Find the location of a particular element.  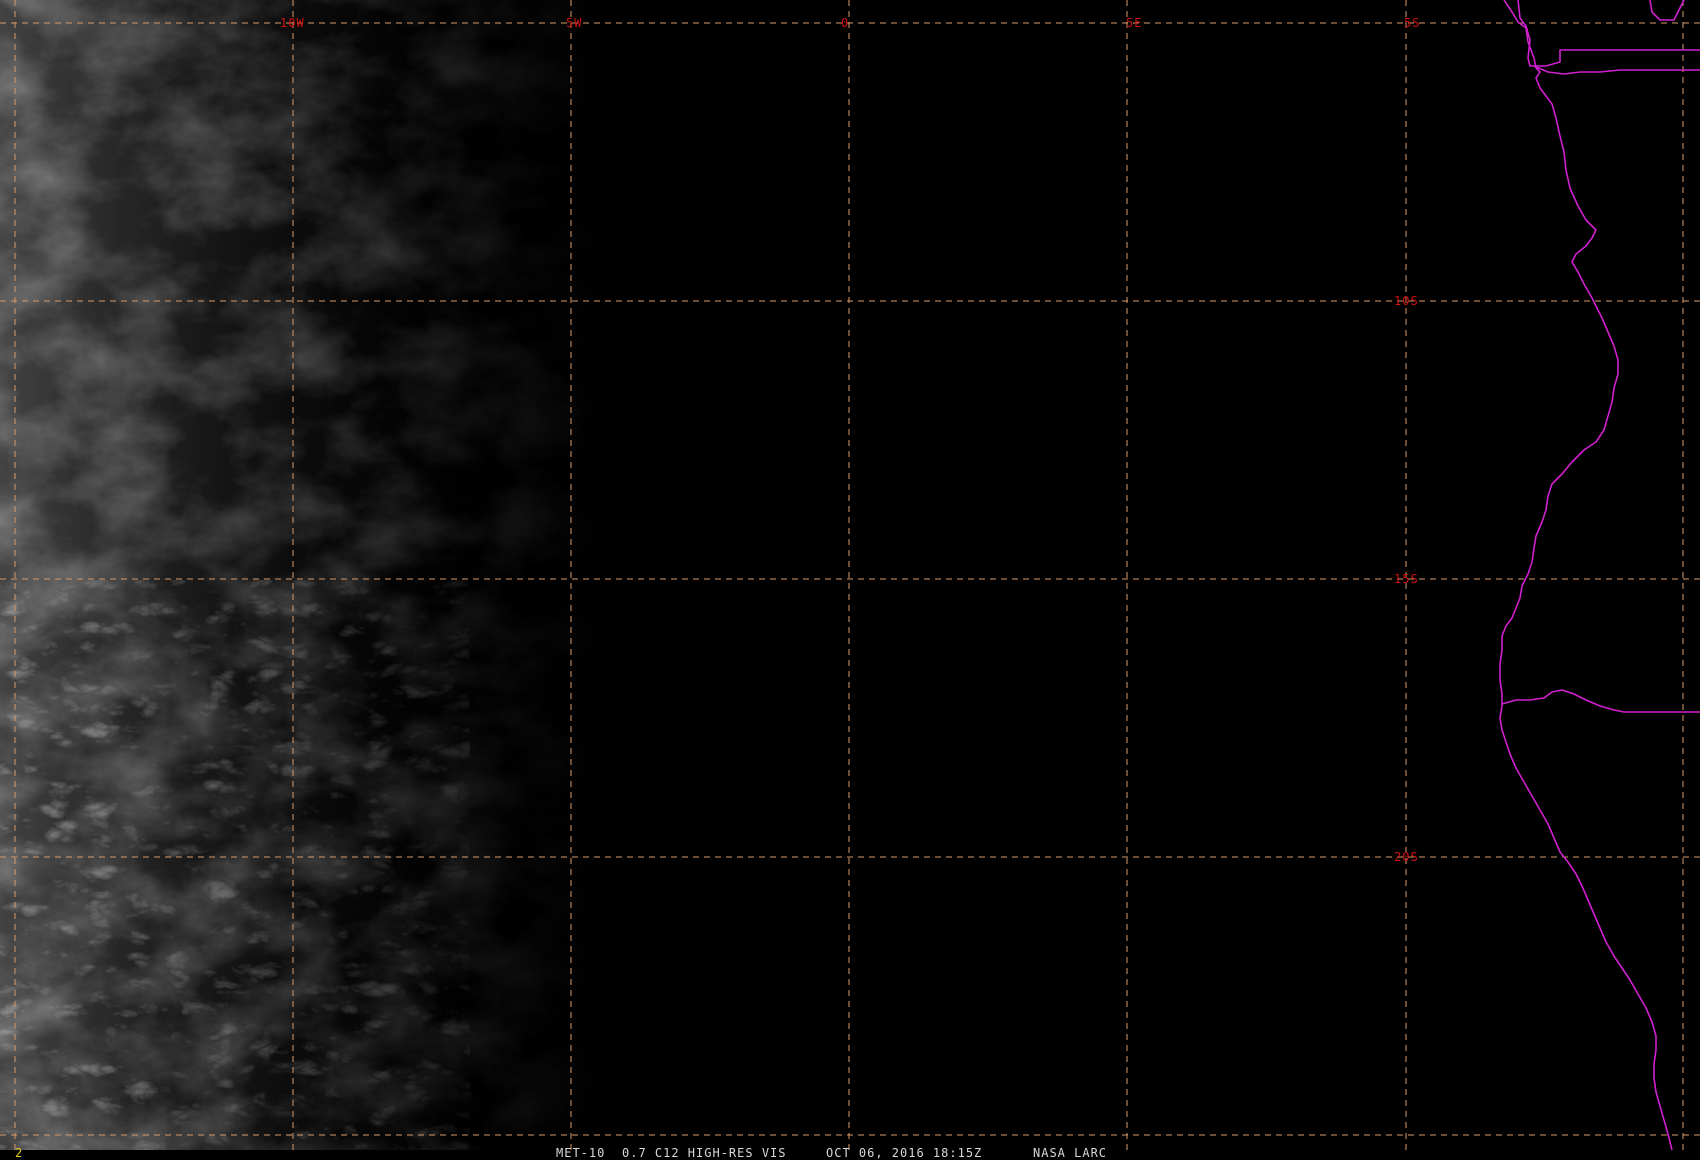

channel-name: 0.7 C12 HIGH-RES VIS is located at coordinates (704, 1153).